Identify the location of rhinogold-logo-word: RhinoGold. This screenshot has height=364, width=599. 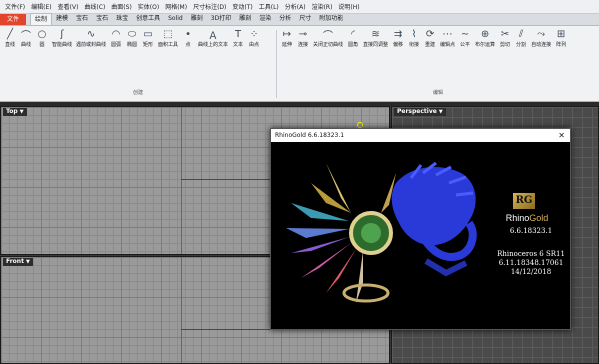
(527, 218).